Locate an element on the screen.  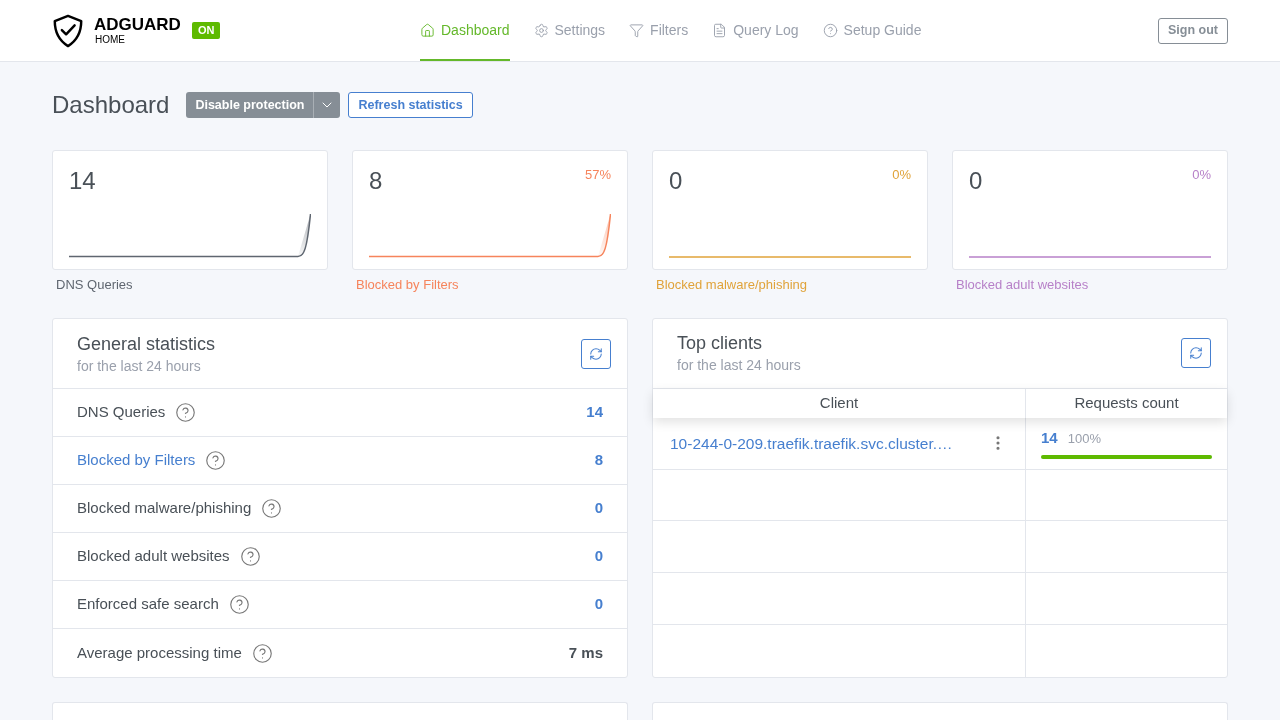
stat-label: Enforced safe search is located at coordinates (148, 604).